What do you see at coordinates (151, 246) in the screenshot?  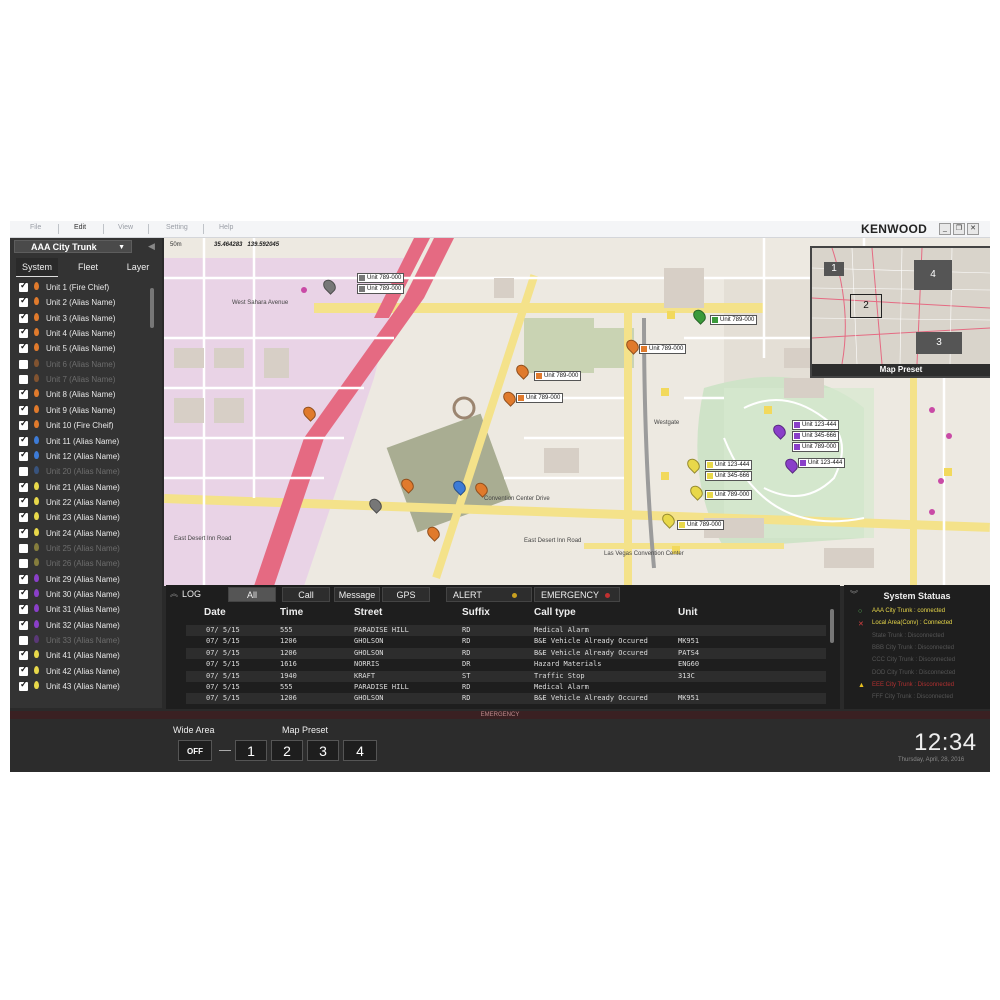 I see `collapse-left-icon: ◀` at bounding box center [151, 246].